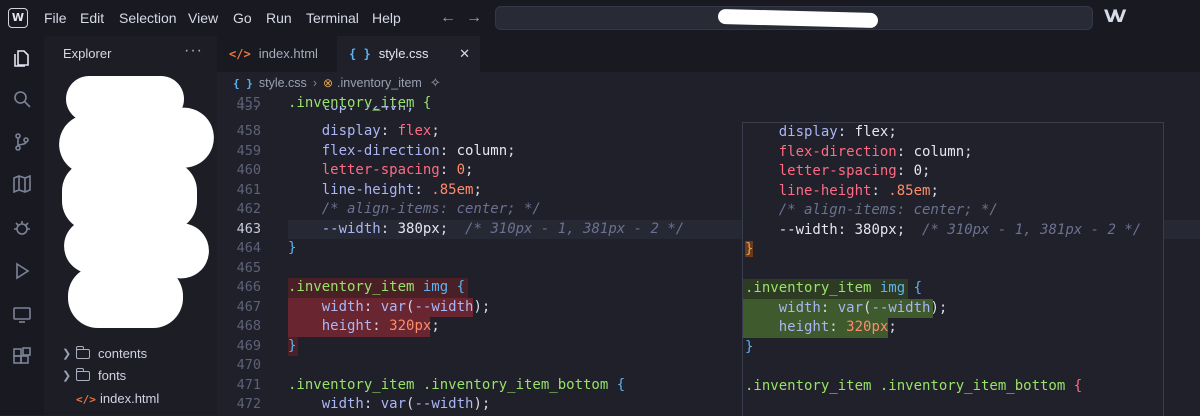 The image size is (1200, 416). Describe the element at coordinates (22, 184) in the screenshot. I see `map-icon` at that location.